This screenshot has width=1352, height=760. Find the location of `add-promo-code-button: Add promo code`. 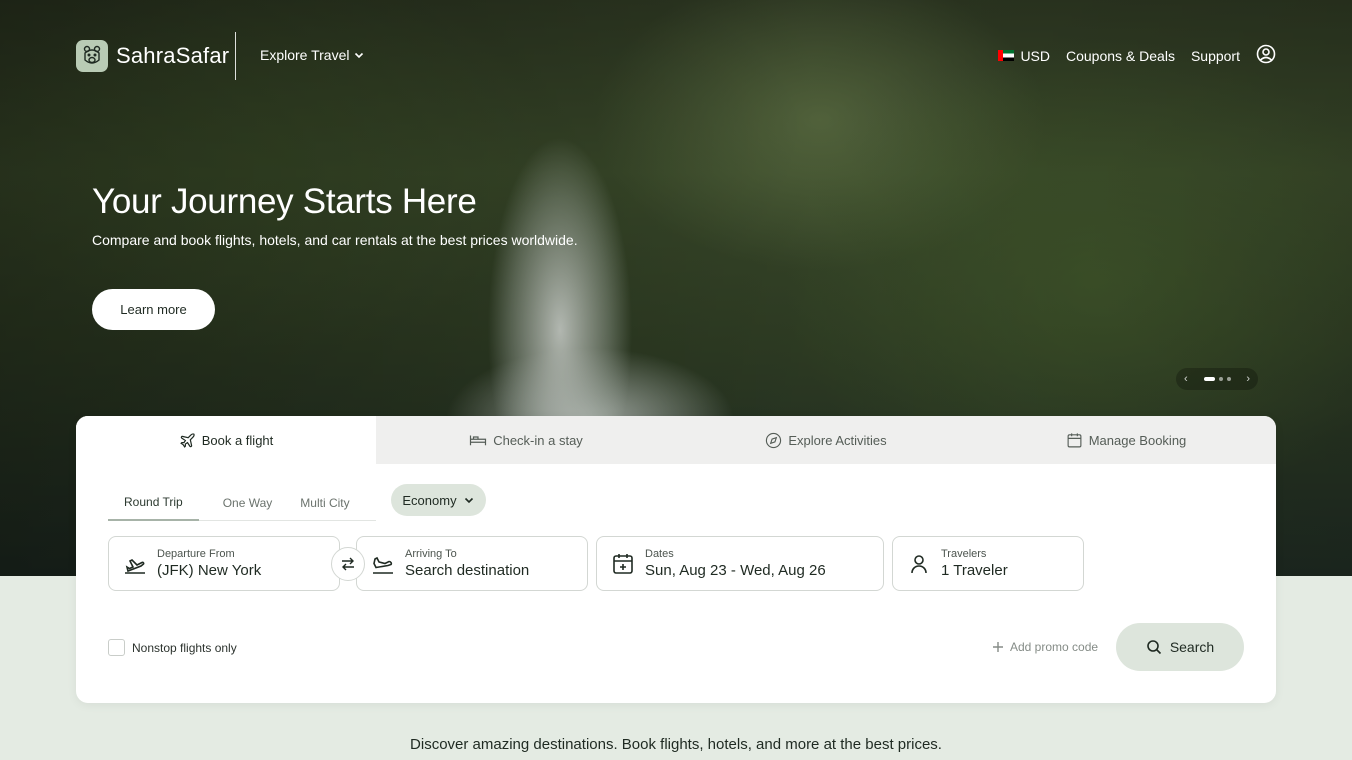

add-promo-code-button: Add promo code is located at coordinates (1045, 647).